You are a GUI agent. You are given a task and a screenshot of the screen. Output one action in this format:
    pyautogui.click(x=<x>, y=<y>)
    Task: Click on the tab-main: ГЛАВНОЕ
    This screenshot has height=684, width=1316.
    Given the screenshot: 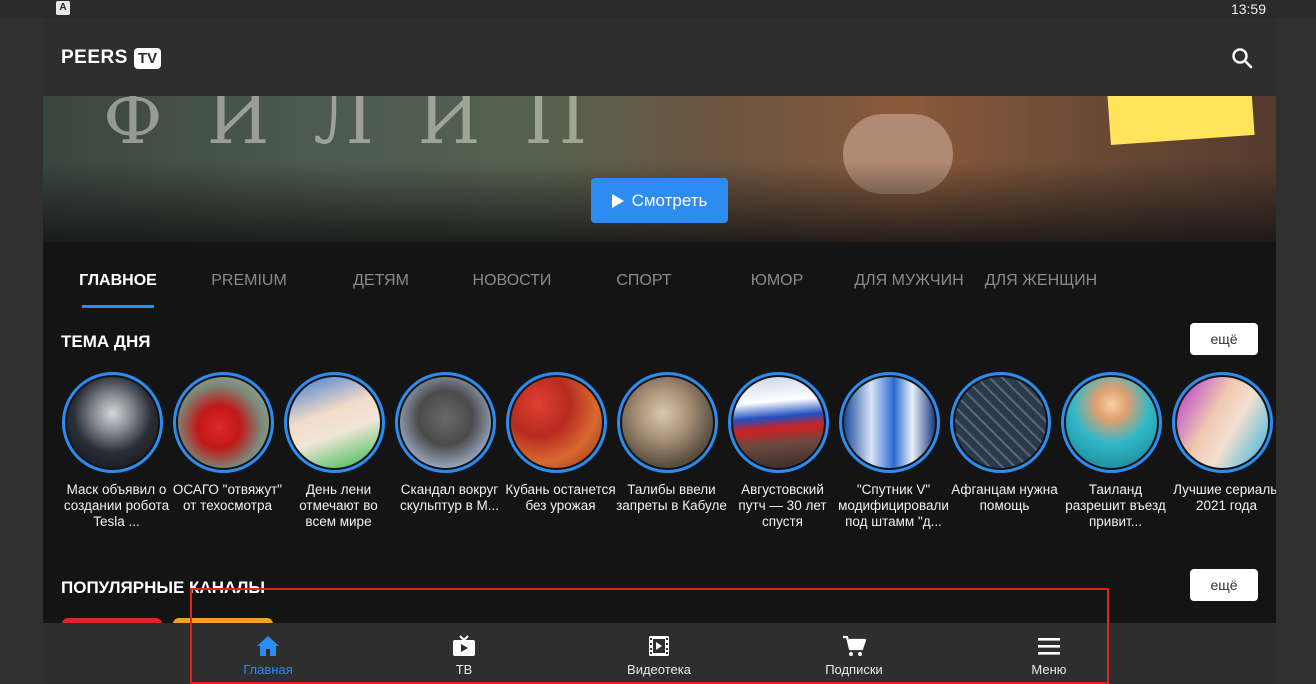 What is the action you would take?
    pyautogui.click(x=118, y=290)
    